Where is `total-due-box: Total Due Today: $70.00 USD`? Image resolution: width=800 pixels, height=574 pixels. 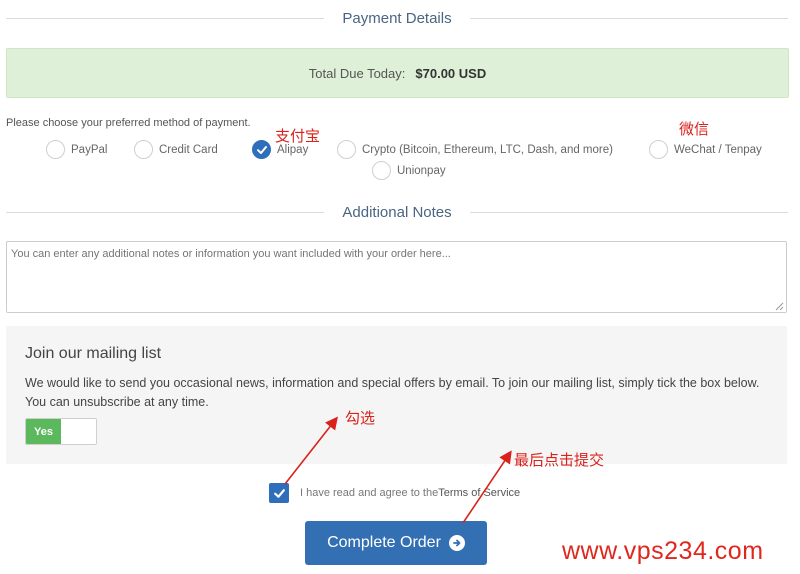
total-due-box: Total Due Today: $70.00 USD is located at coordinates (397, 73).